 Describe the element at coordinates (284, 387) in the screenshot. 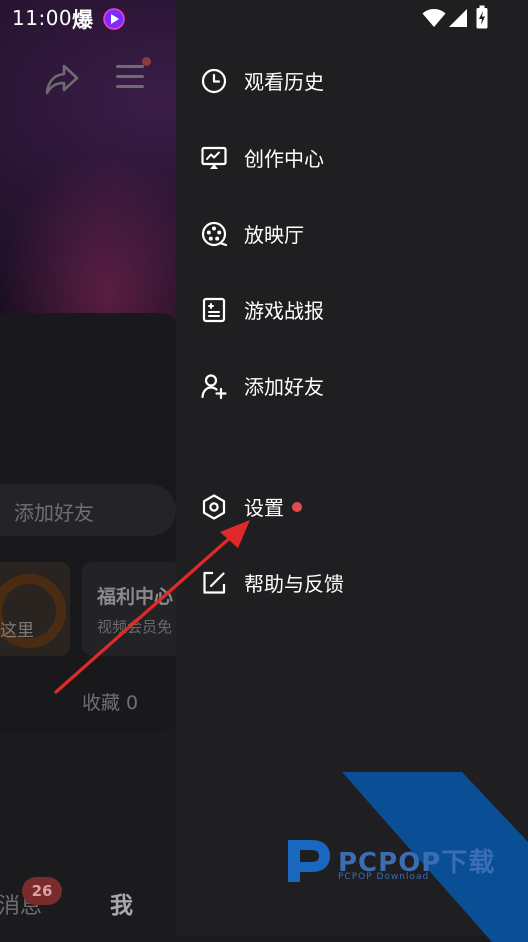

I see `menu-item-label: 添加好友` at that location.